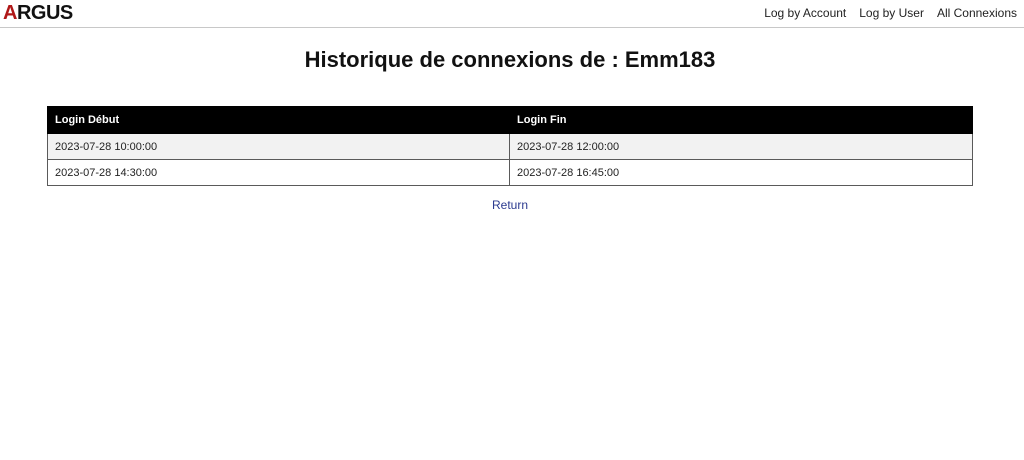 This screenshot has width=1024, height=460. I want to click on nav-log-by-user: Log by User, so click(891, 13).